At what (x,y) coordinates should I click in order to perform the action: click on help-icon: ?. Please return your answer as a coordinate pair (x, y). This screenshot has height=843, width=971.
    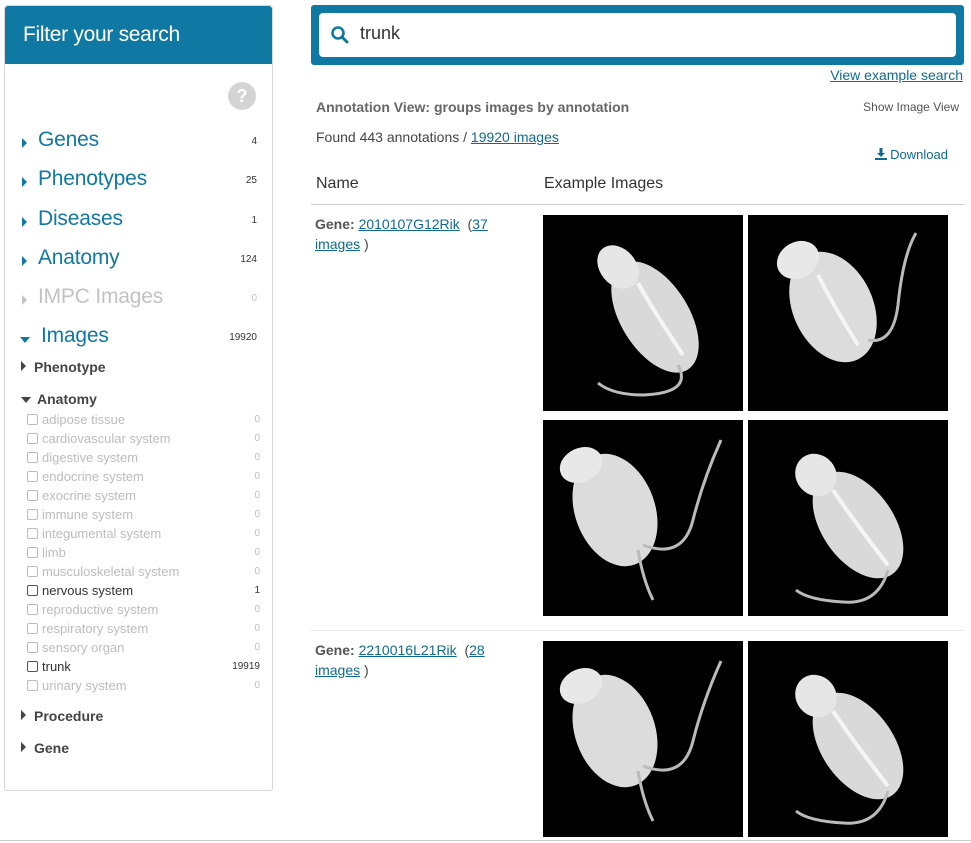
    Looking at the image, I should click on (242, 96).